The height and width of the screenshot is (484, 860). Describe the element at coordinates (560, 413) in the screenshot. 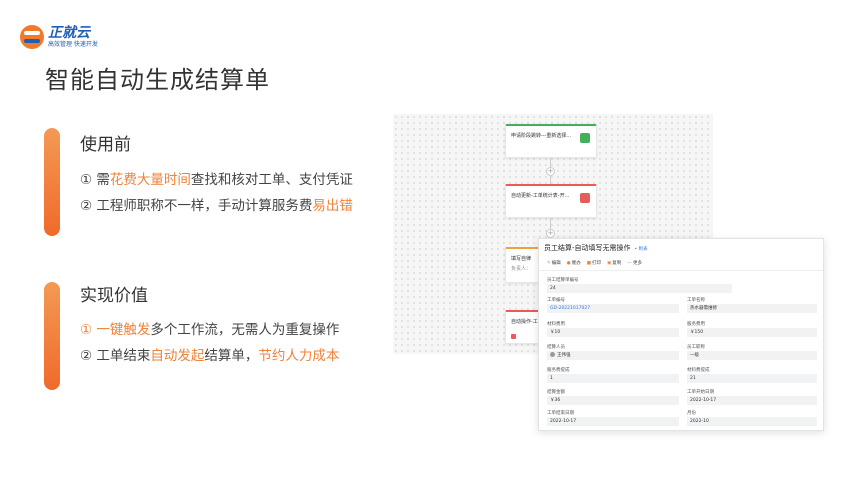

I see `field-label: 工单结束日期` at that location.